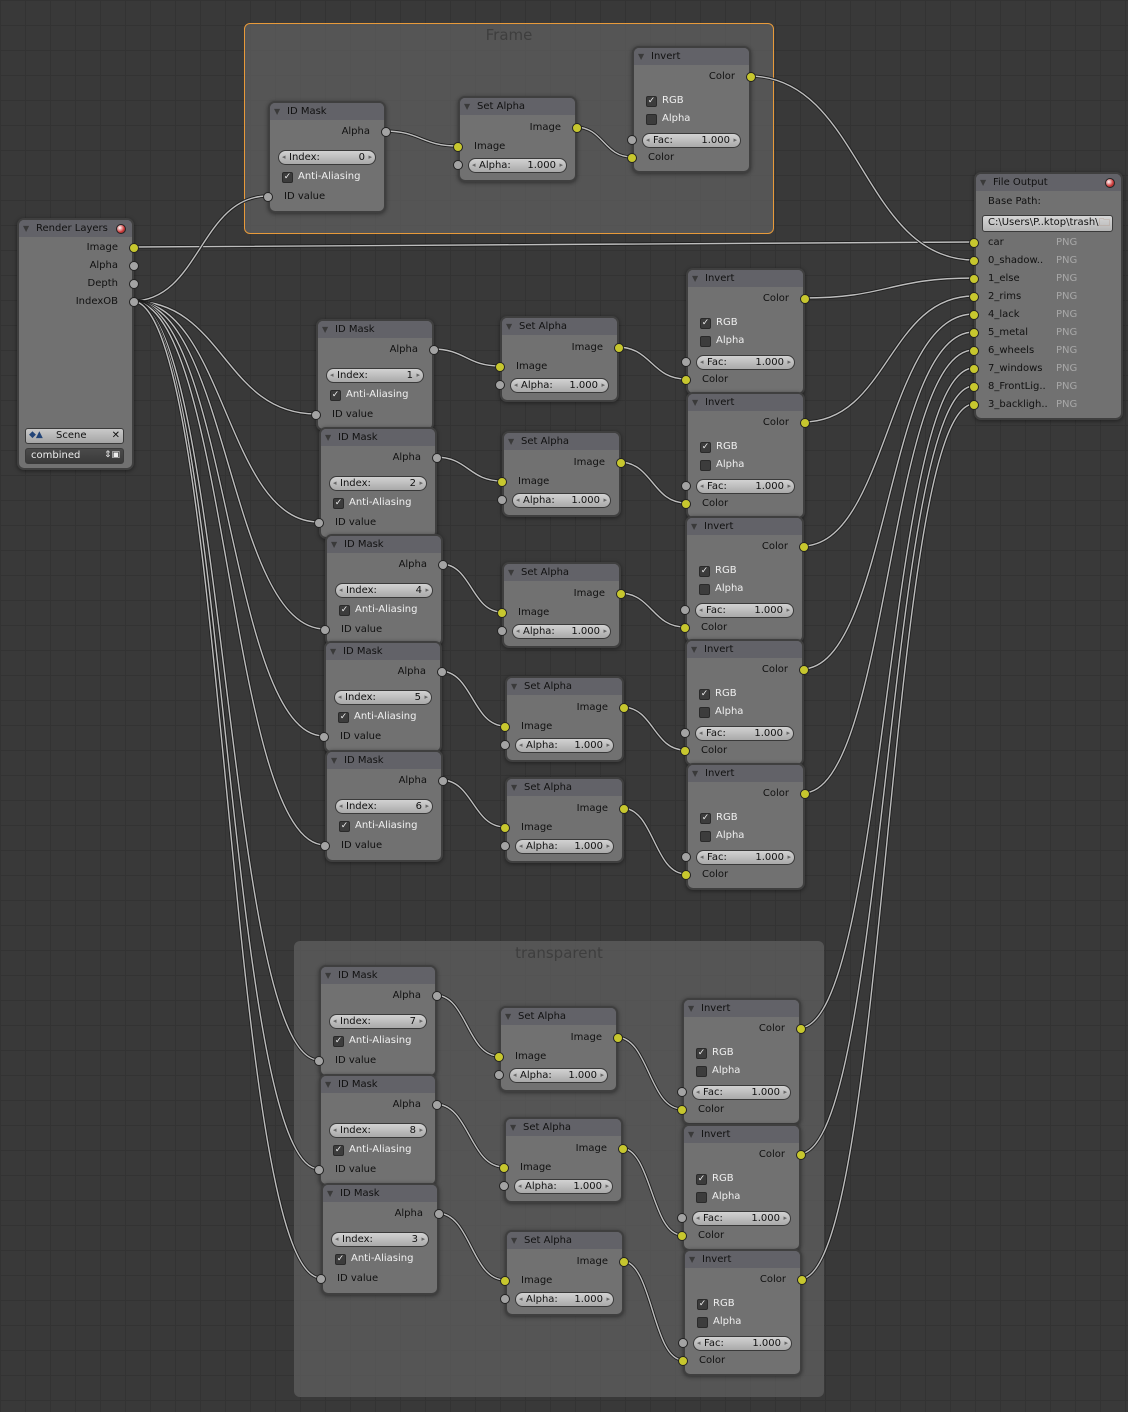 The height and width of the screenshot is (1412, 1128). I want to click on render-layers-node-header: ▼ Render Layers, so click(75, 228).